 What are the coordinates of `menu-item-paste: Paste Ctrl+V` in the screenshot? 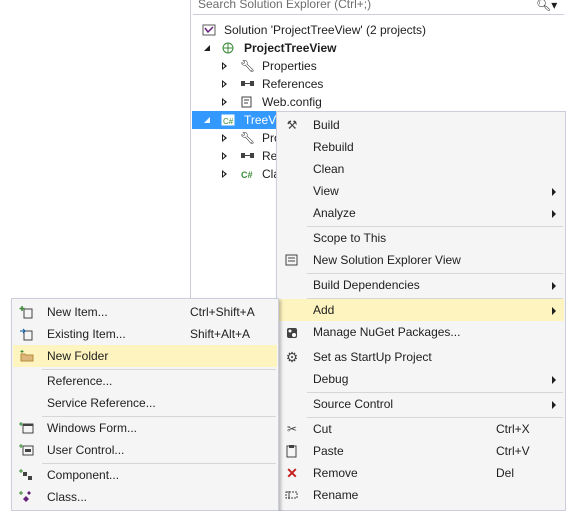 It's located at (421, 451).